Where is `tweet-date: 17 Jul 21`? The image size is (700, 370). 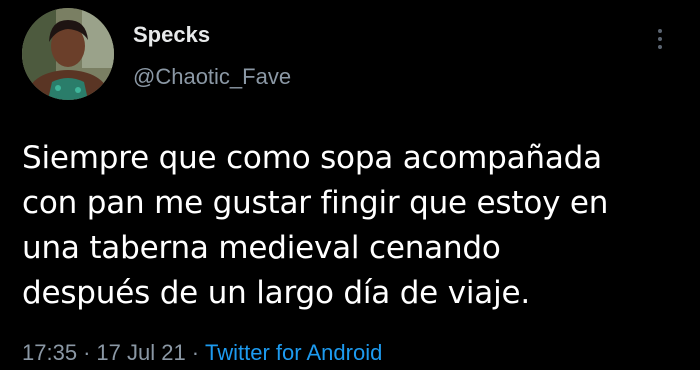
tweet-date: 17 Jul 21 is located at coordinates (140, 352).